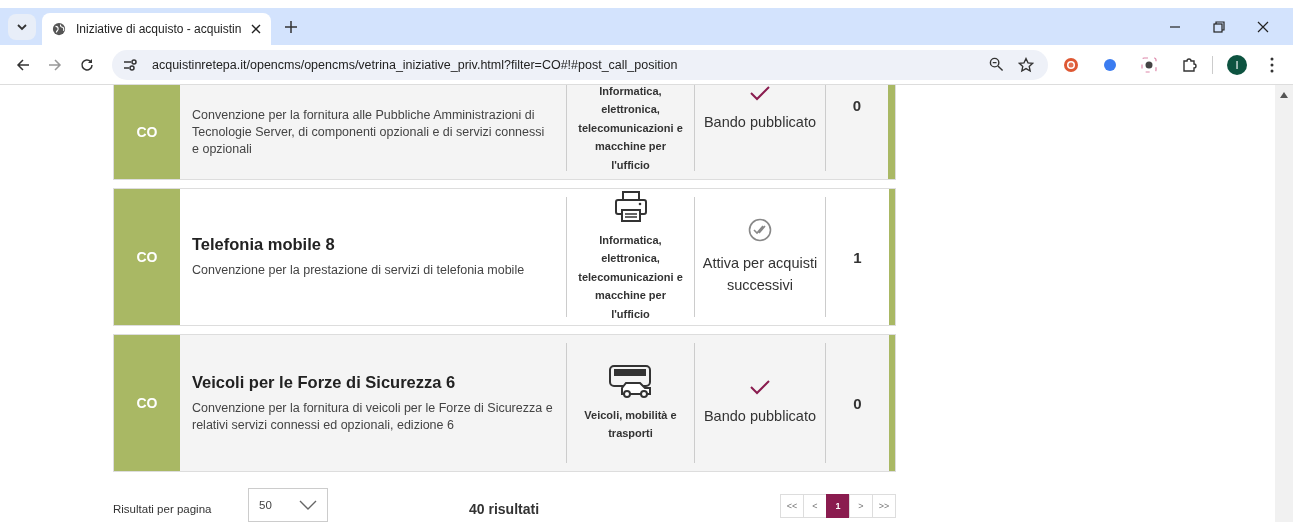  What do you see at coordinates (23, 64) in the screenshot?
I see `back-arrow-icon` at bounding box center [23, 64].